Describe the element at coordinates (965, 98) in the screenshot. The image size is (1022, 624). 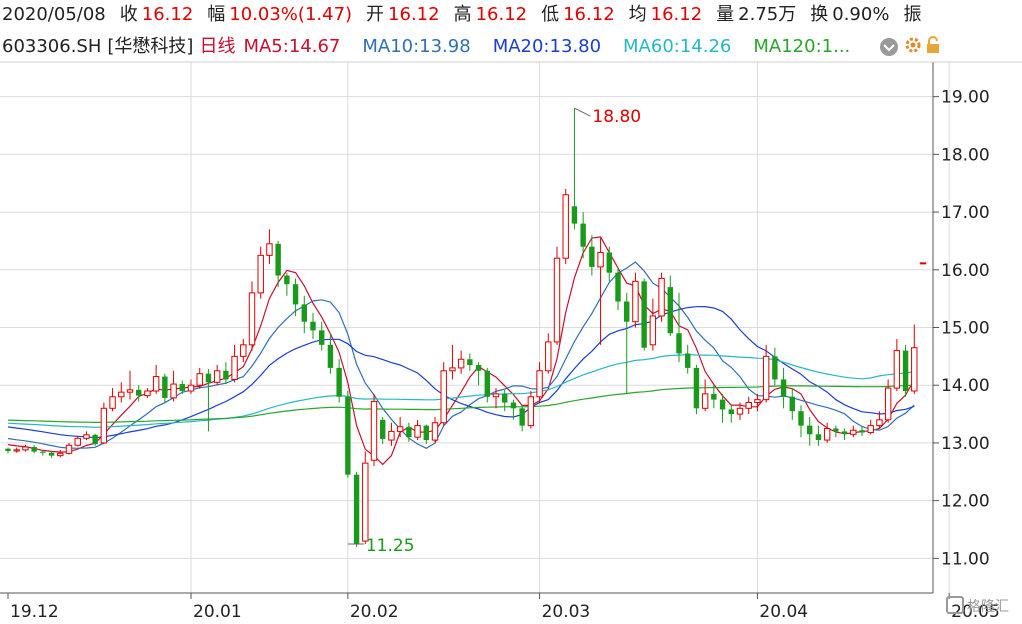
I see `y-tick-label: 19.00` at that location.